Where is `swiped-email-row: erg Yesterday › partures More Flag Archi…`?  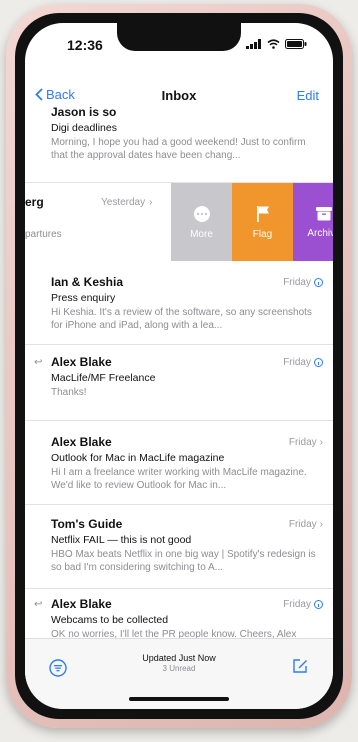
swiped-email-row: erg Yesterday › partures More Flag Archi… is located at coordinates (179, 222).